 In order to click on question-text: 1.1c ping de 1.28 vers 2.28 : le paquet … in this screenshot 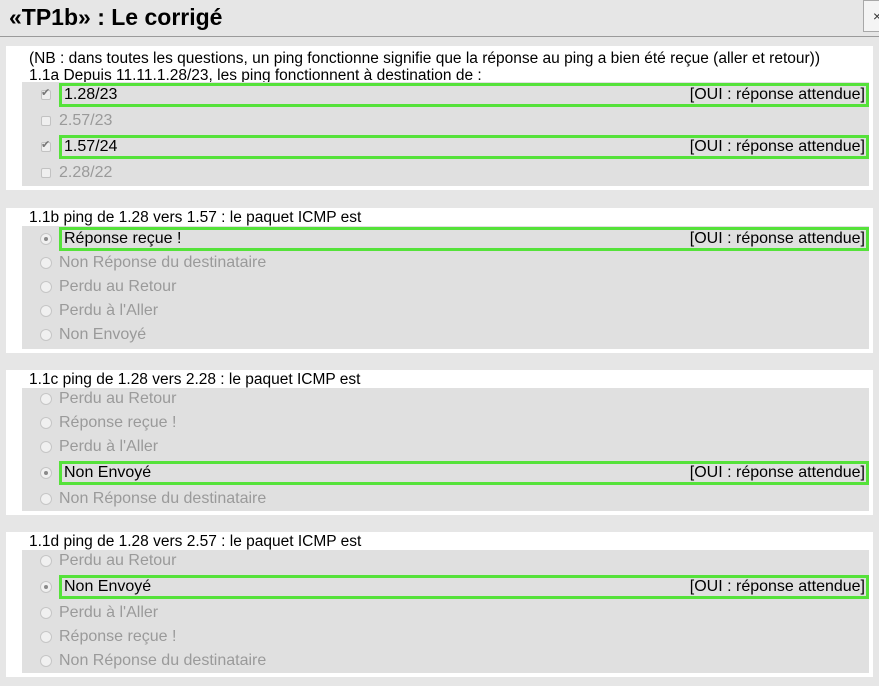, I will do `click(195, 379)`.